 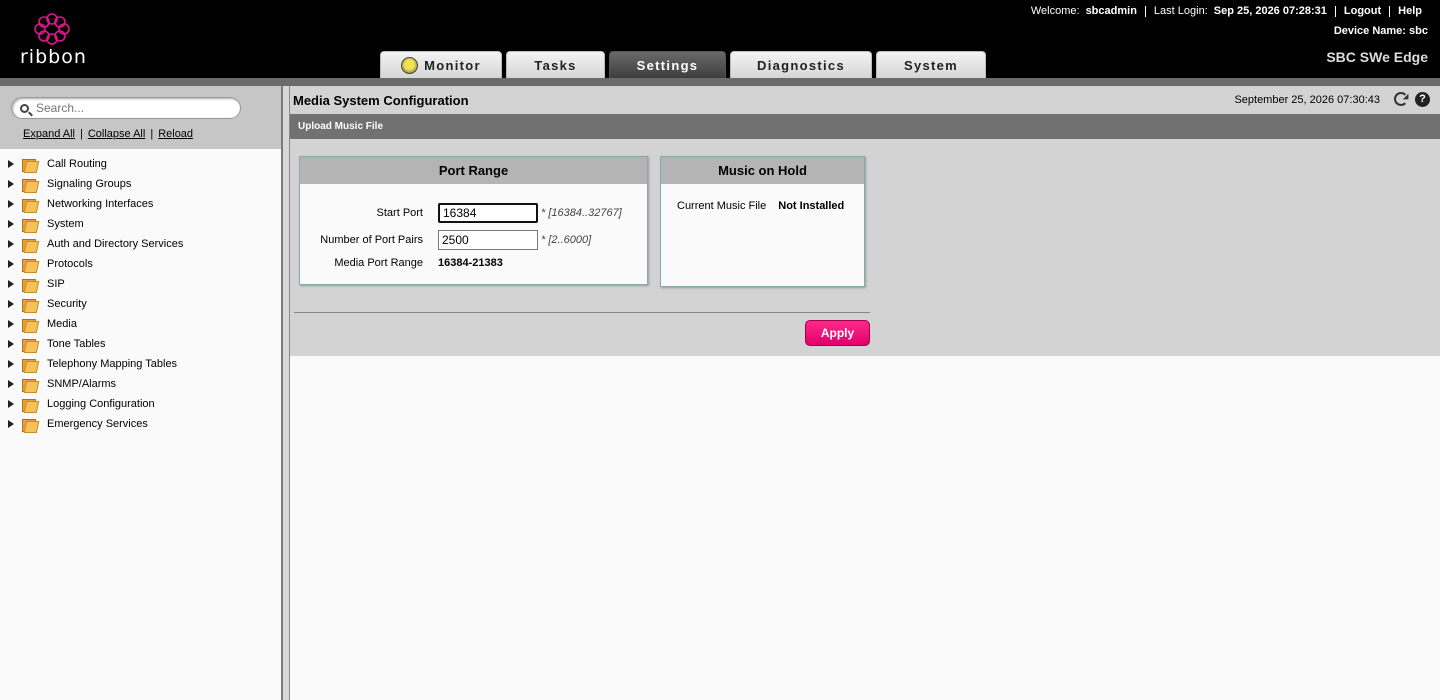 I want to click on tab-system: System, so click(x=931, y=64).